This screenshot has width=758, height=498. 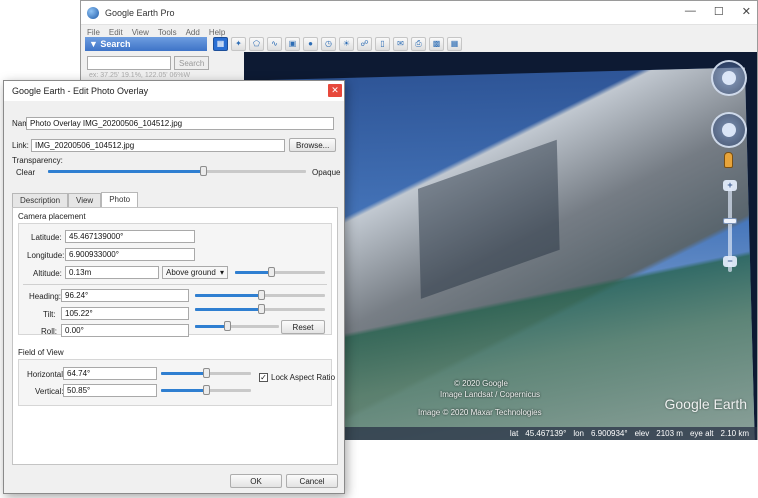 I want to click on vertical-fov-slider, so click(x=206, y=390).